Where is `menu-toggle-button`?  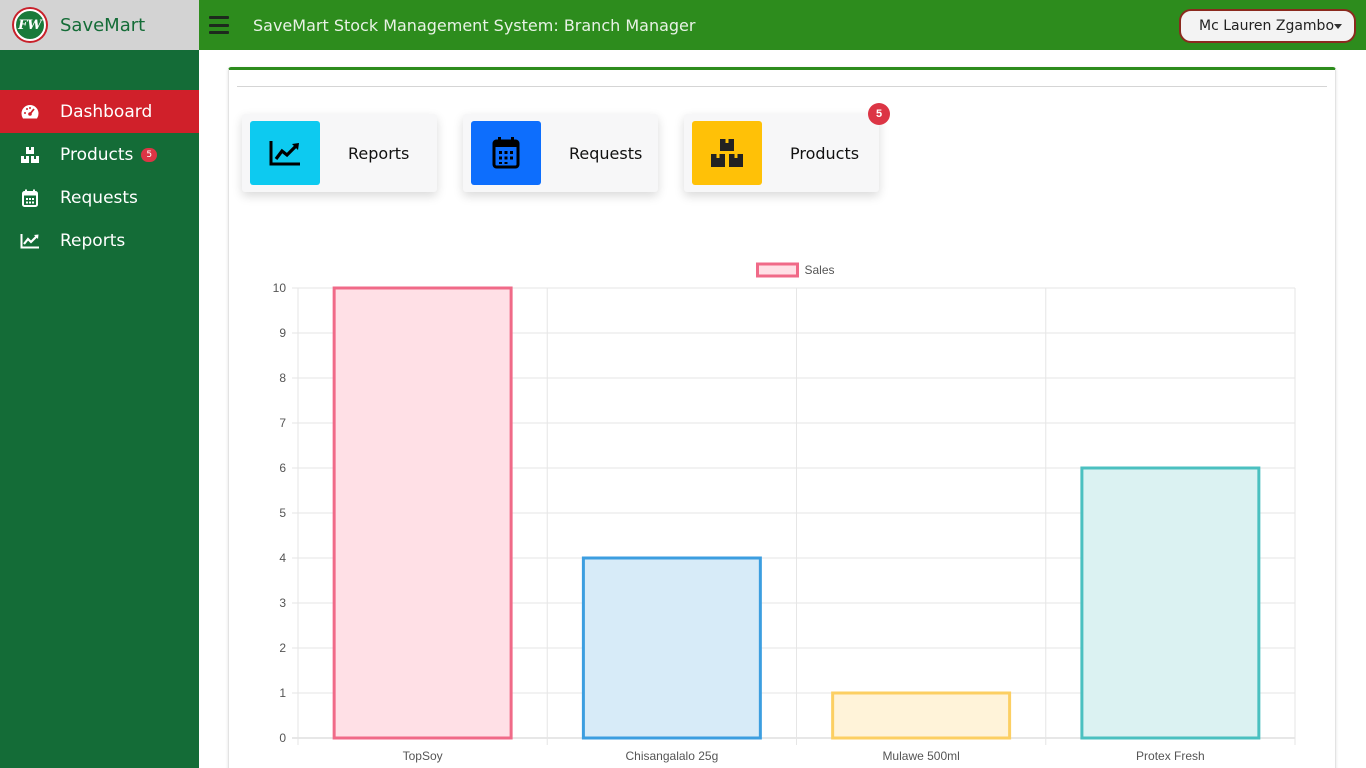
menu-toggle-button is located at coordinates (219, 25).